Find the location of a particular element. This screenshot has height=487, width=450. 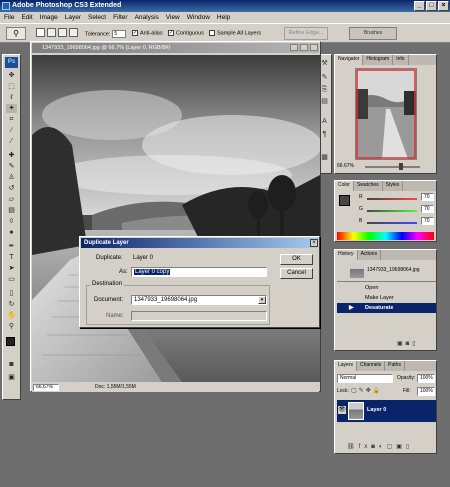

eyedropper-tool-icon: ⁄ is located at coordinates (11, 141).